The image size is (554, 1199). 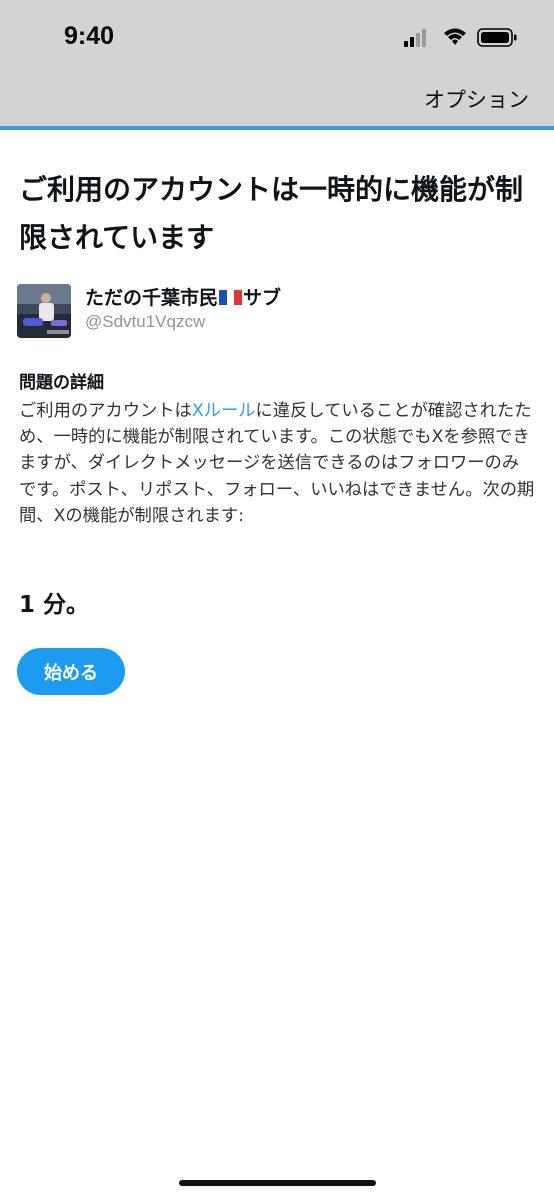 I want to click on restriction-duration: 1 分。, so click(x=54, y=605).